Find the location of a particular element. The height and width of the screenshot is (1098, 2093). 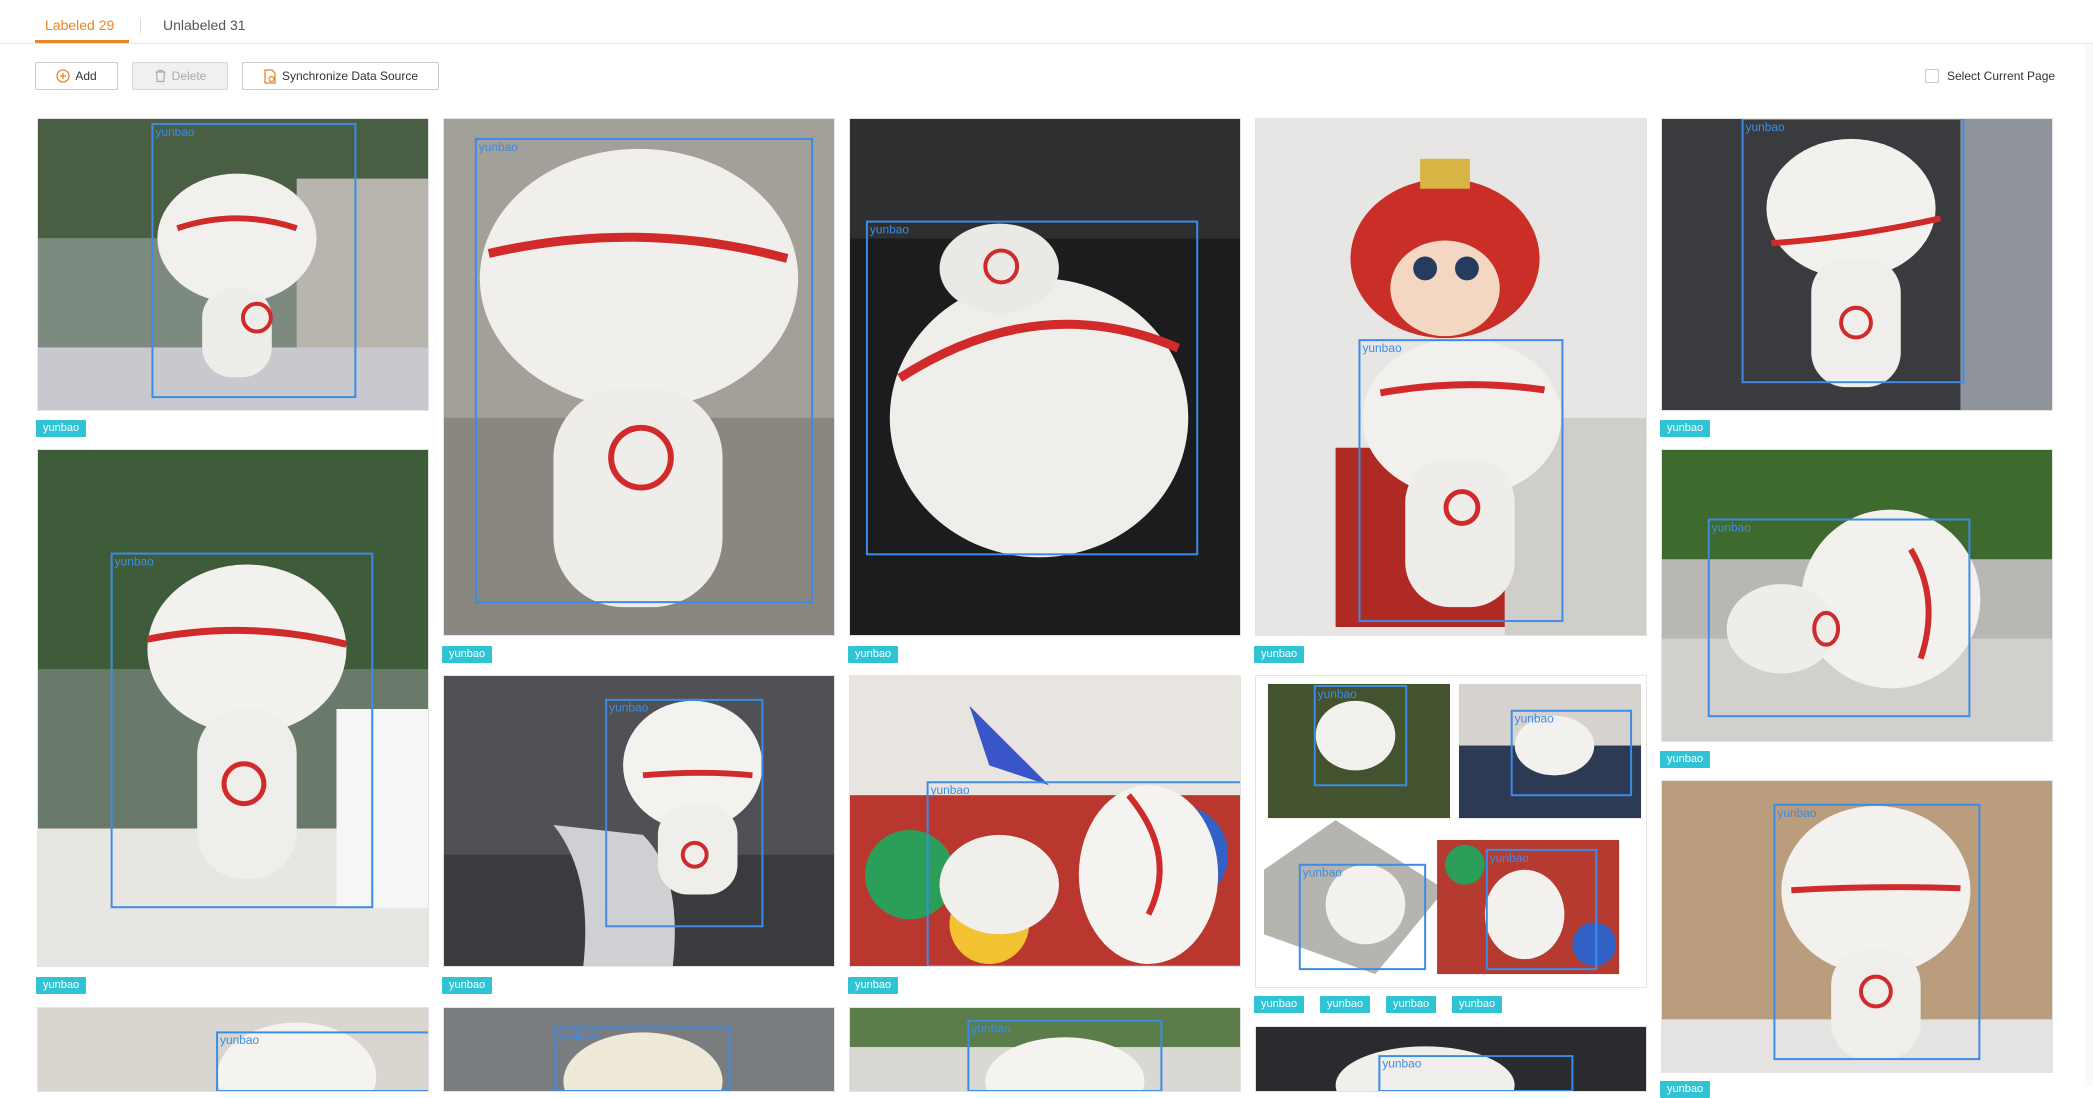

select-current-page: Select Current Page is located at coordinates (1990, 76).